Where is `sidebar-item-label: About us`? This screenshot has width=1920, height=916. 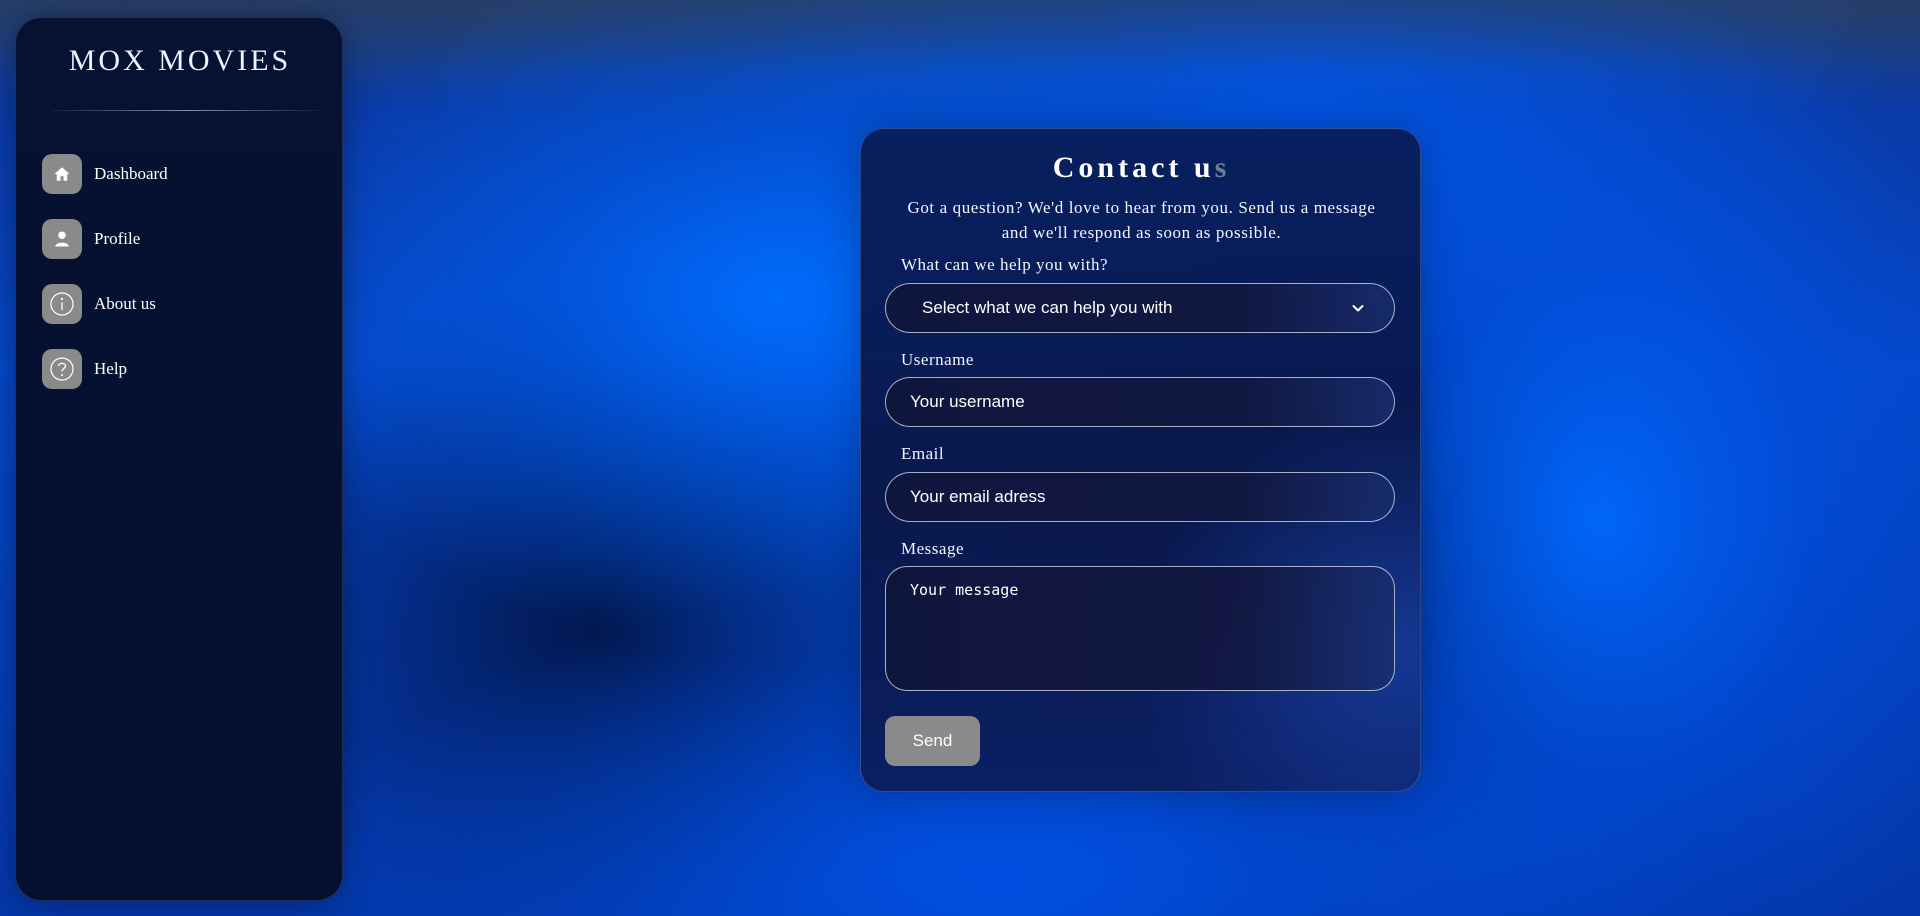 sidebar-item-label: About us is located at coordinates (125, 303).